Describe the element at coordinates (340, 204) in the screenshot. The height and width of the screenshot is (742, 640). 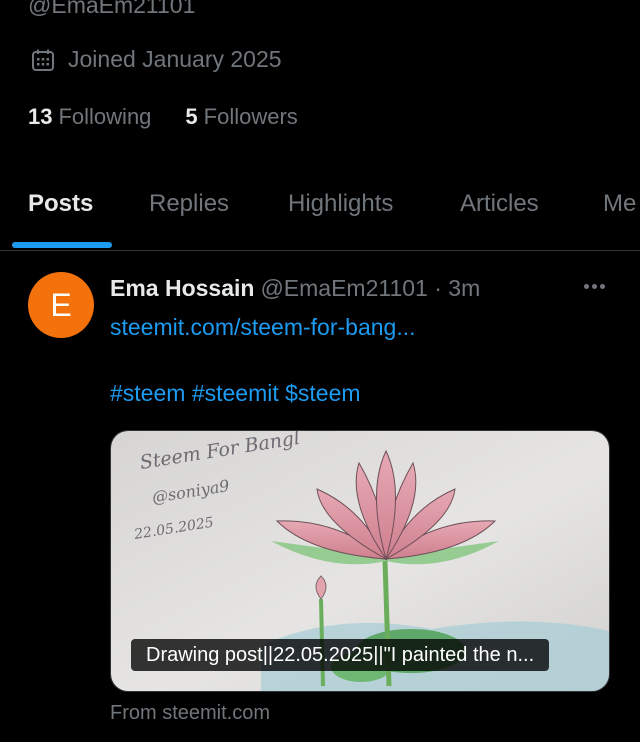
I see `tab-highlights: Highlights` at that location.